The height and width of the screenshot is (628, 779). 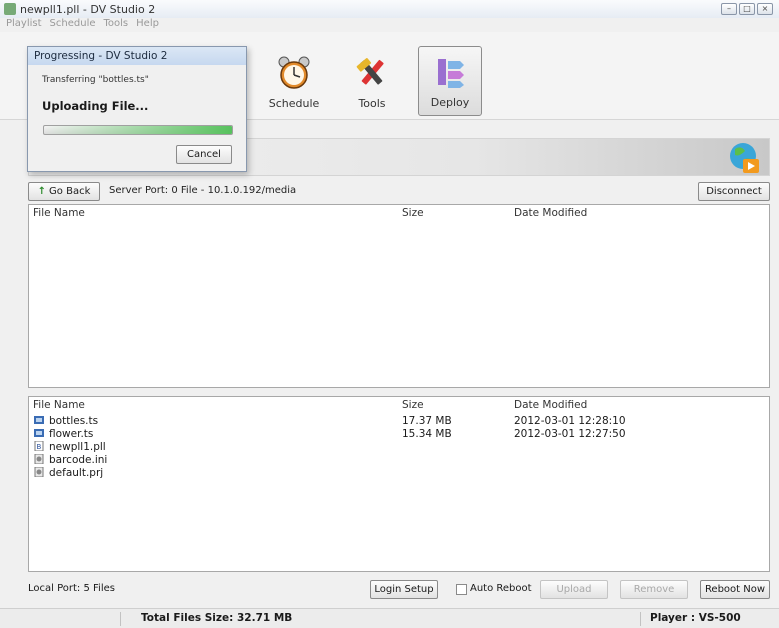 I want to click on file-name: default.prj, so click(x=76, y=473).